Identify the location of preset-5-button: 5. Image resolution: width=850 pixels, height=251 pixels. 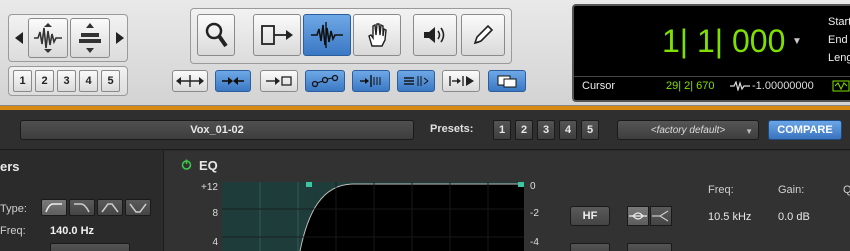
(590, 130).